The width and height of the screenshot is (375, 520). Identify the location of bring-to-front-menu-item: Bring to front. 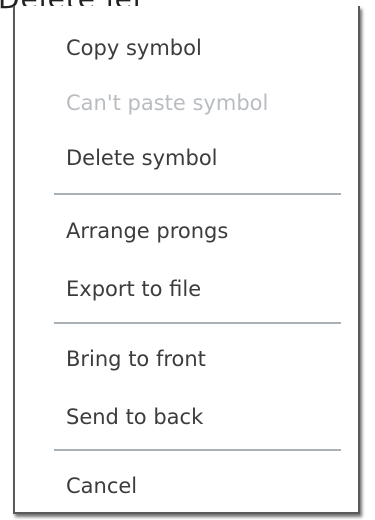
(186, 359).